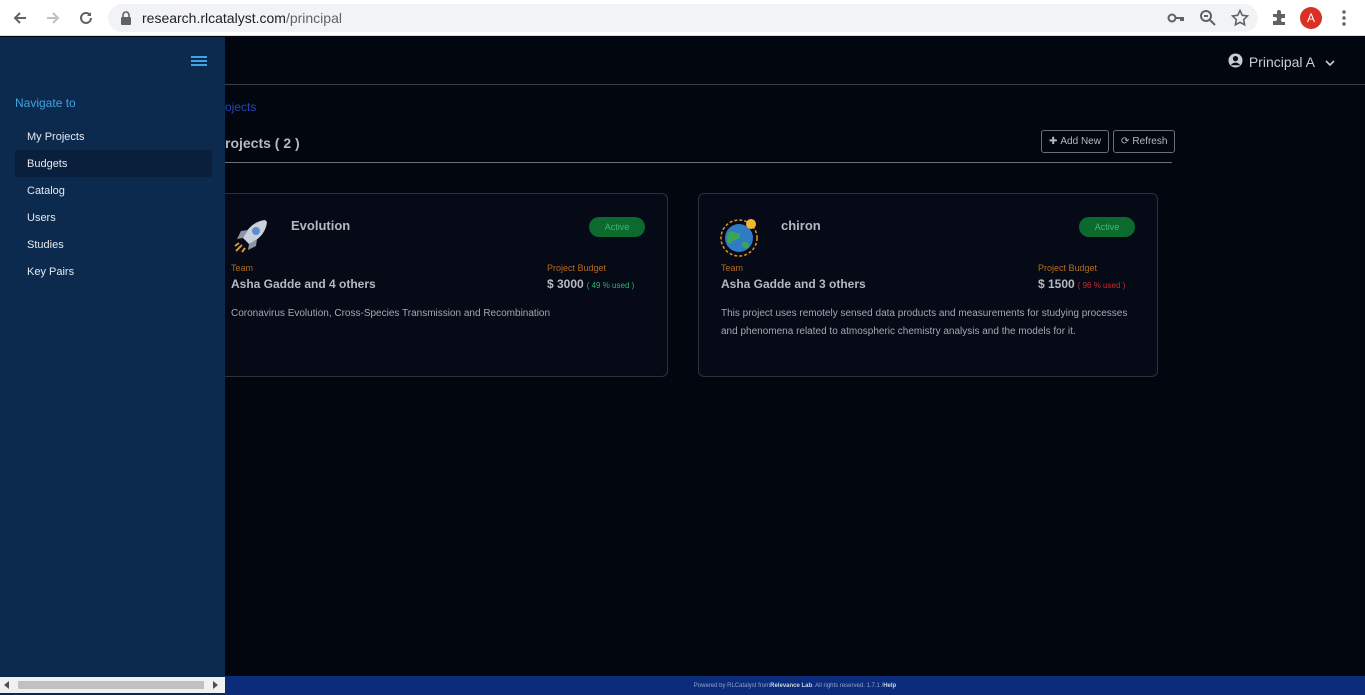 The width and height of the screenshot is (1365, 695). What do you see at coordinates (1101, 285) in the screenshot?
I see `budget-used: ( 96 % used )` at bounding box center [1101, 285].